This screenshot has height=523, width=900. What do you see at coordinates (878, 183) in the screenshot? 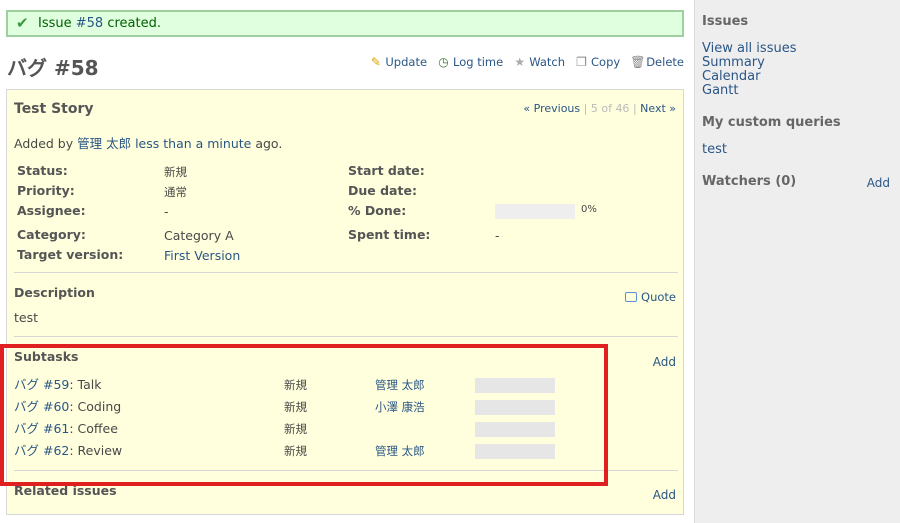
I see `add-watcher-link: Add` at bounding box center [878, 183].